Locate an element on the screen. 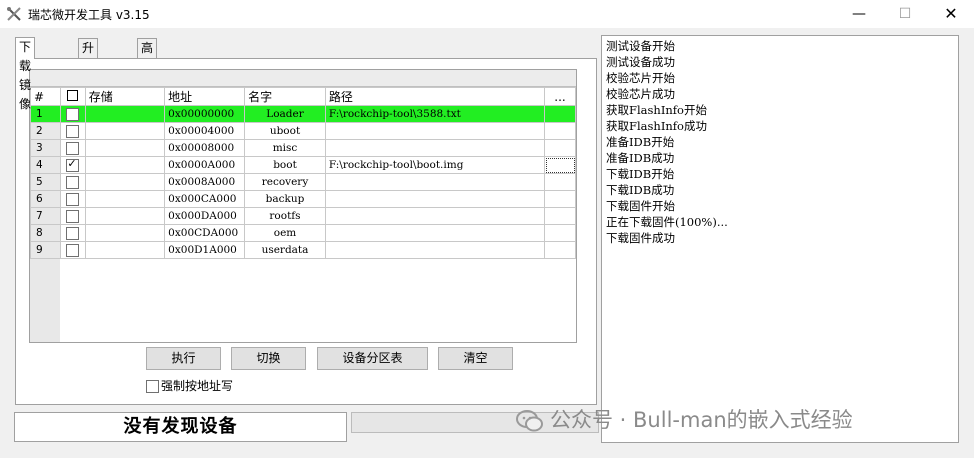  row-name: oem is located at coordinates (285, 233).